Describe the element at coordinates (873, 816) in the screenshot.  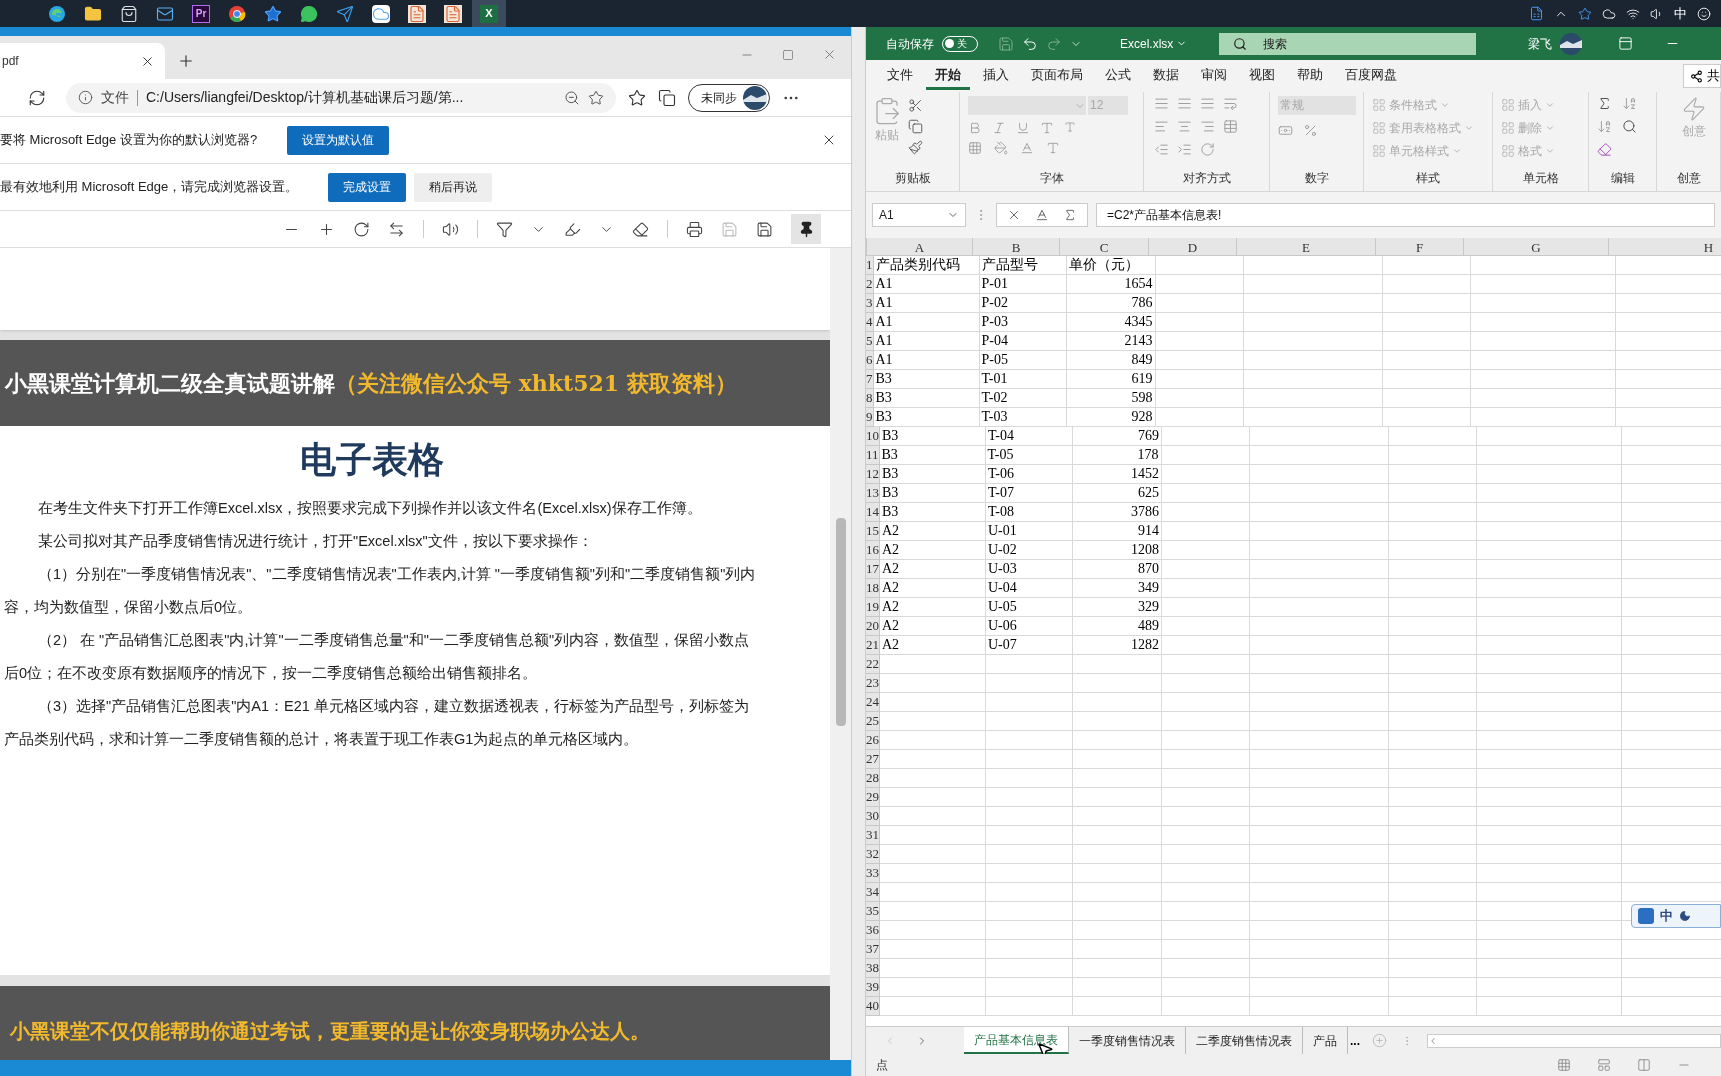
I see `row-header: 30` at that location.